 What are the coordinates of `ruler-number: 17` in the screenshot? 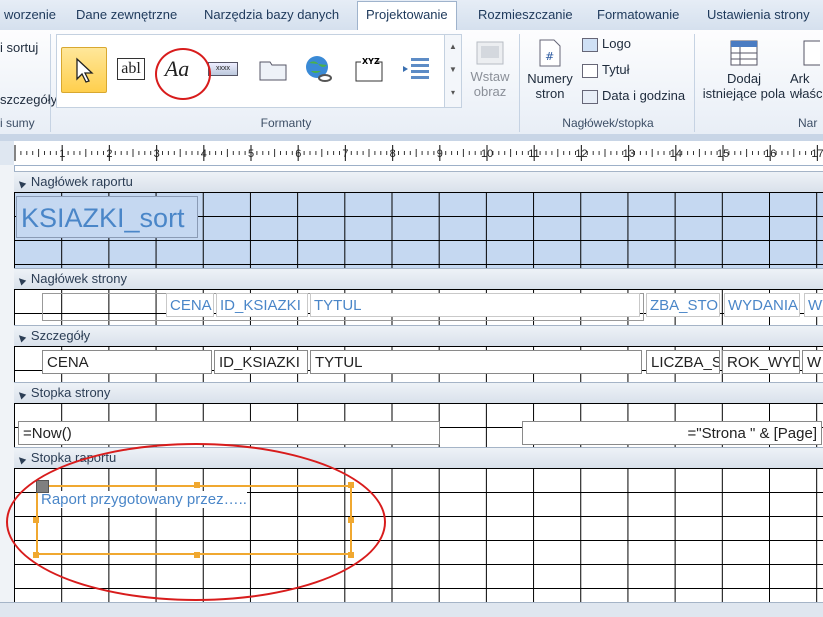 It's located at (817, 154).